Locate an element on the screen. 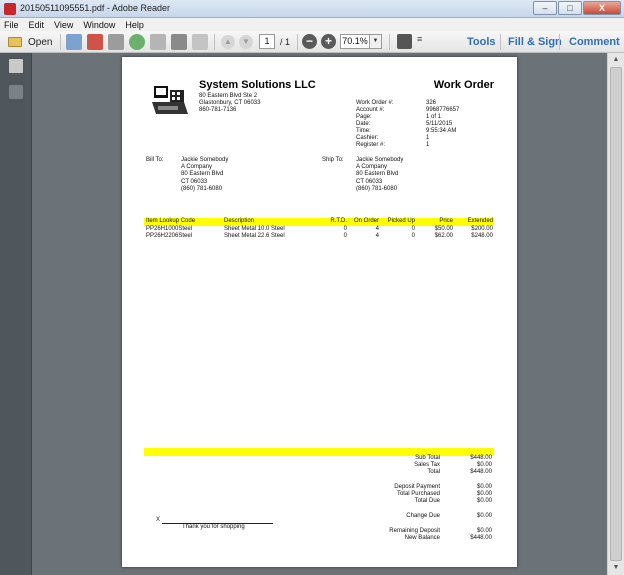  window-title: 20150511095551.pdf - Adobe Reader is located at coordinates (95, 8).